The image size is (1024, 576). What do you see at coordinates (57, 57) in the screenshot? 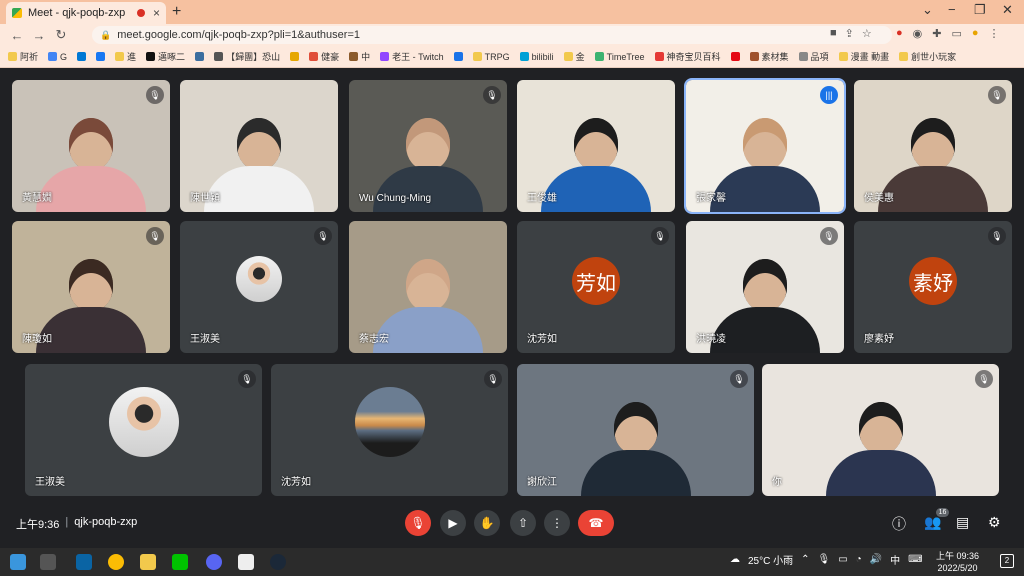
I see `bookmark-item: G` at bounding box center [57, 57].